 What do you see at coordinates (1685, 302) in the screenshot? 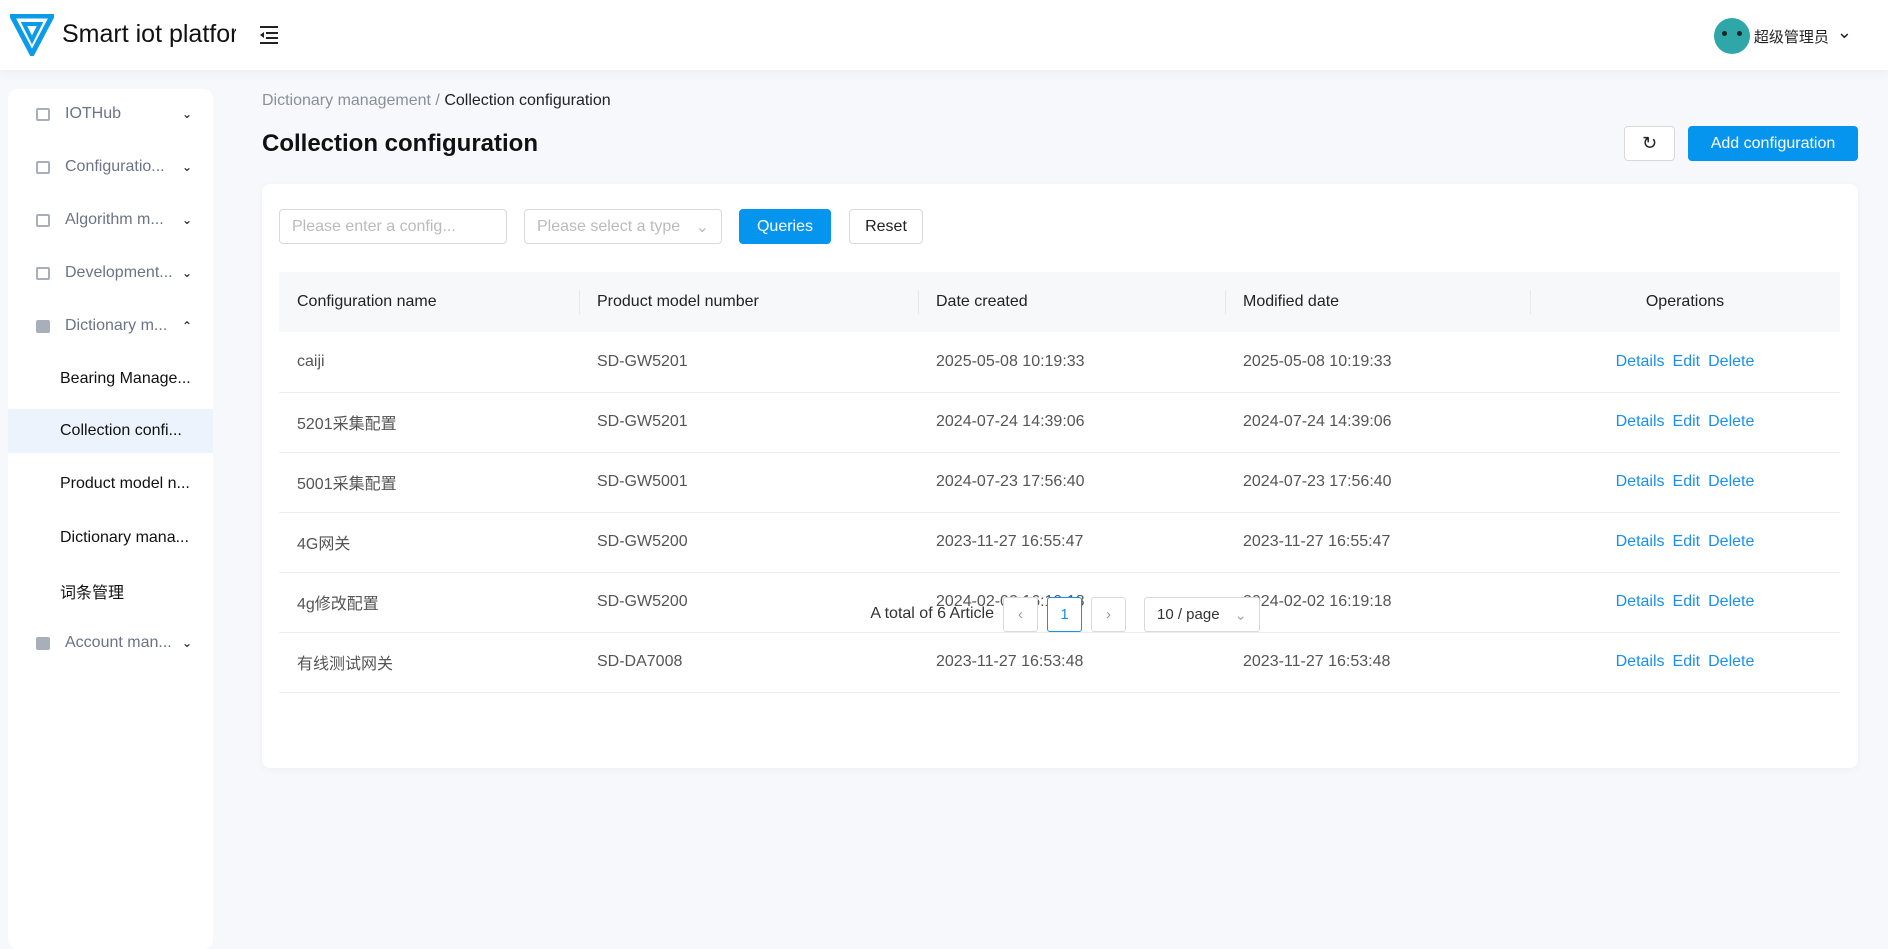
I see `column-header: Operations` at bounding box center [1685, 302].